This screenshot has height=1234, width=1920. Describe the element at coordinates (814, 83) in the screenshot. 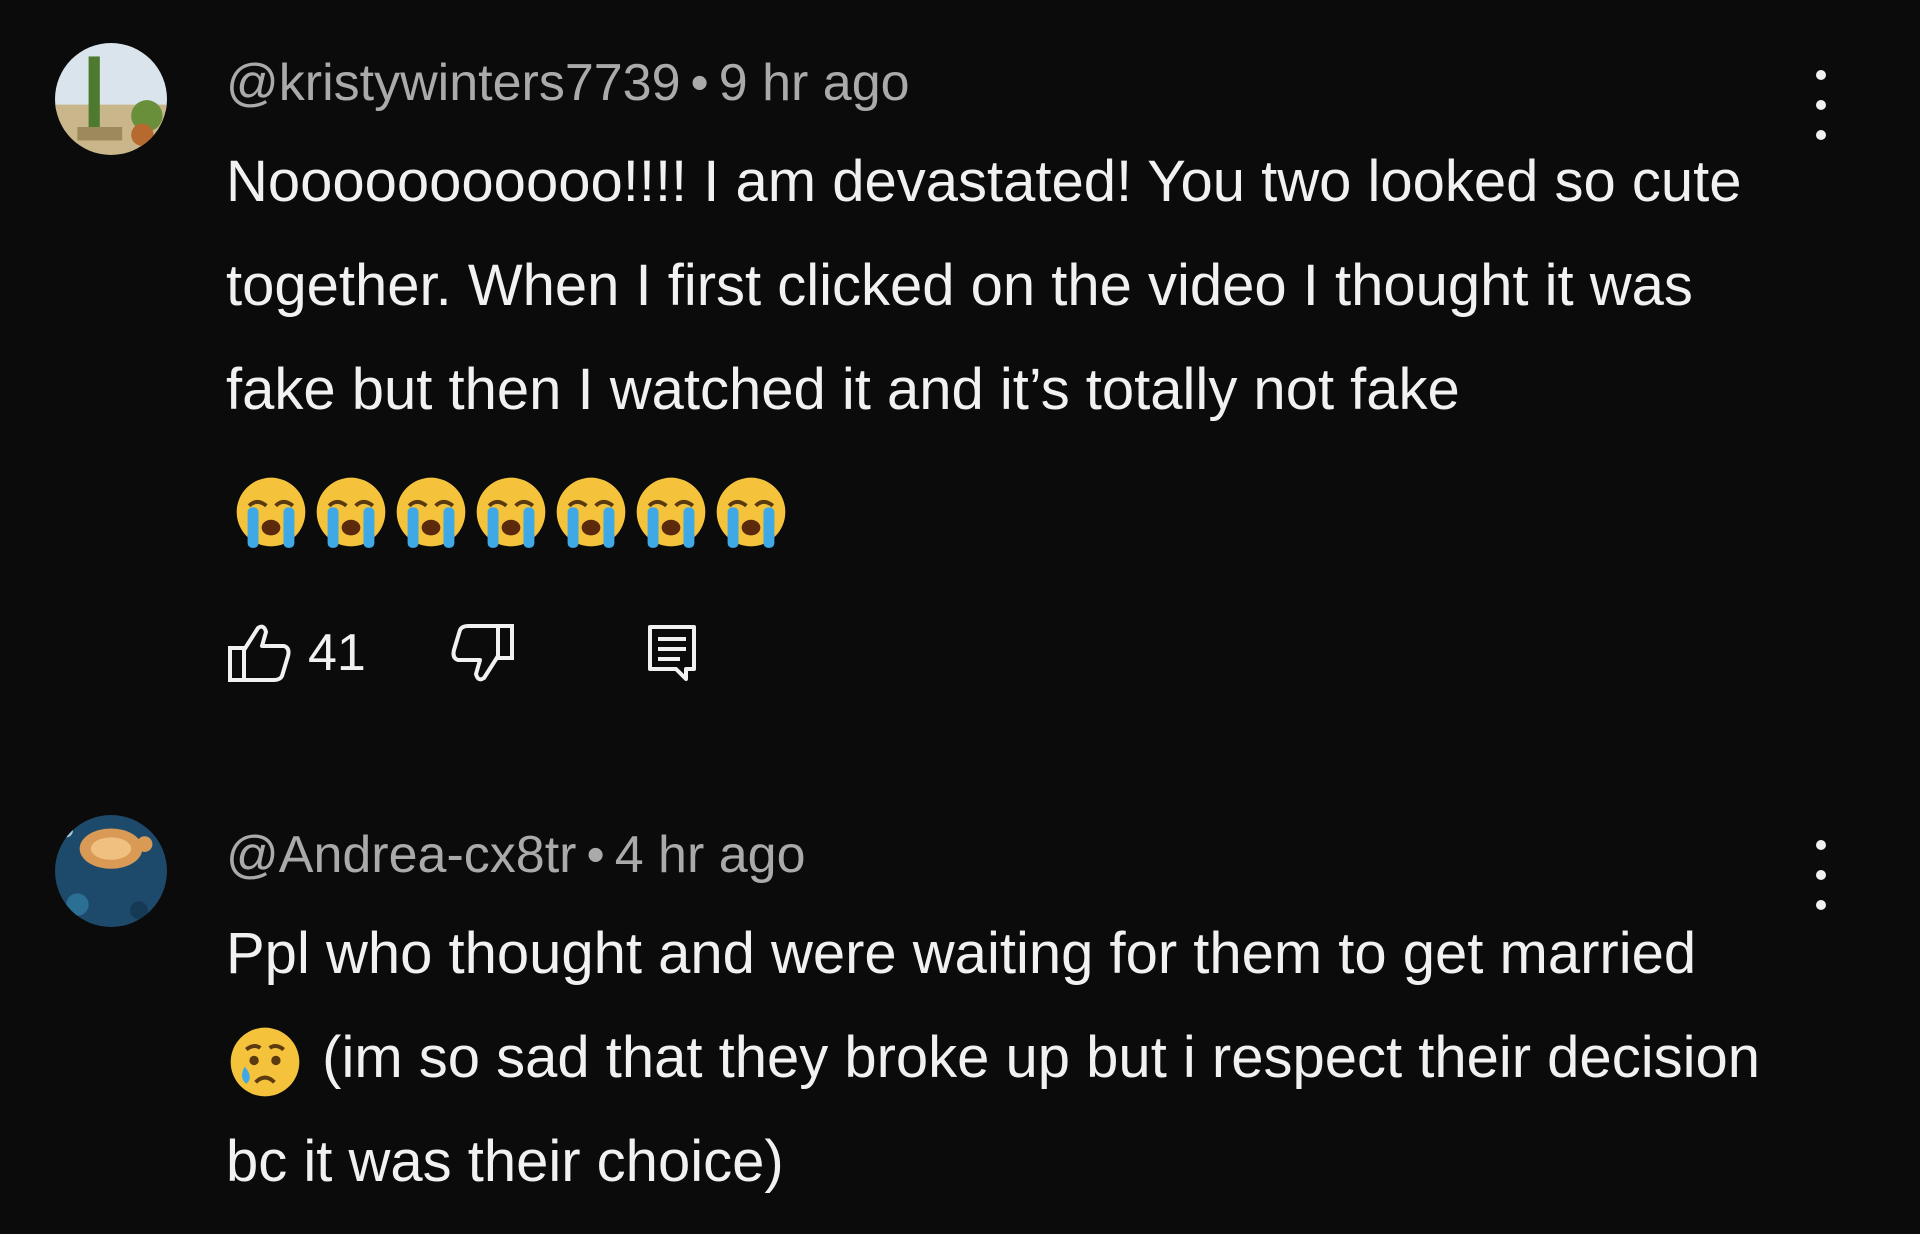

I see `comment-time: 9 hr ago` at that location.